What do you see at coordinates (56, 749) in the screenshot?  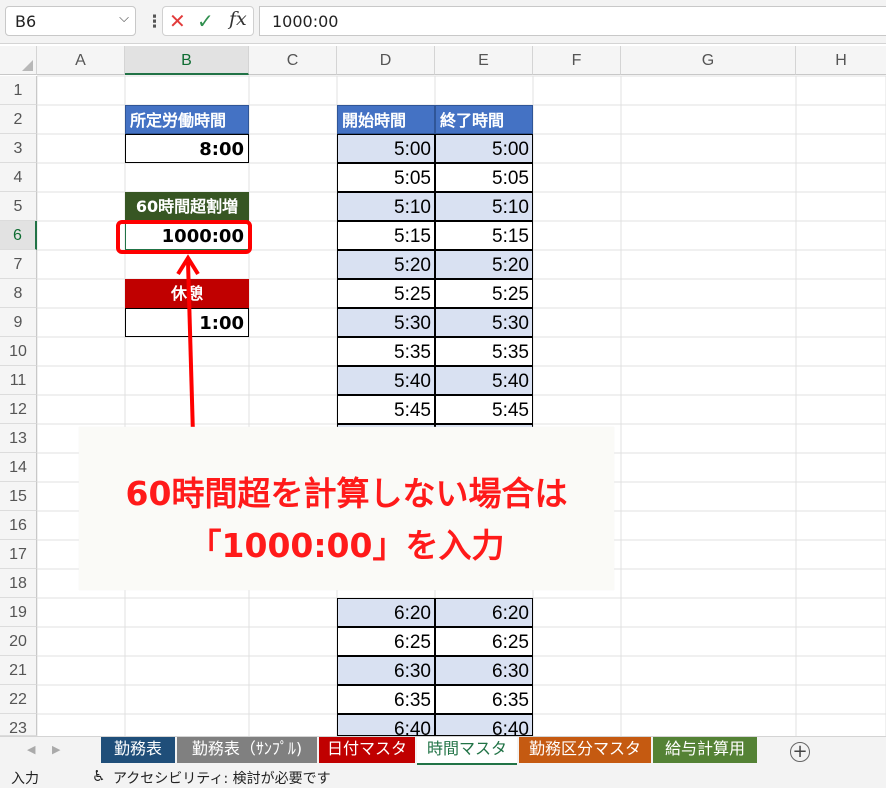 I see `next-sheet-icon: ▶` at bounding box center [56, 749].